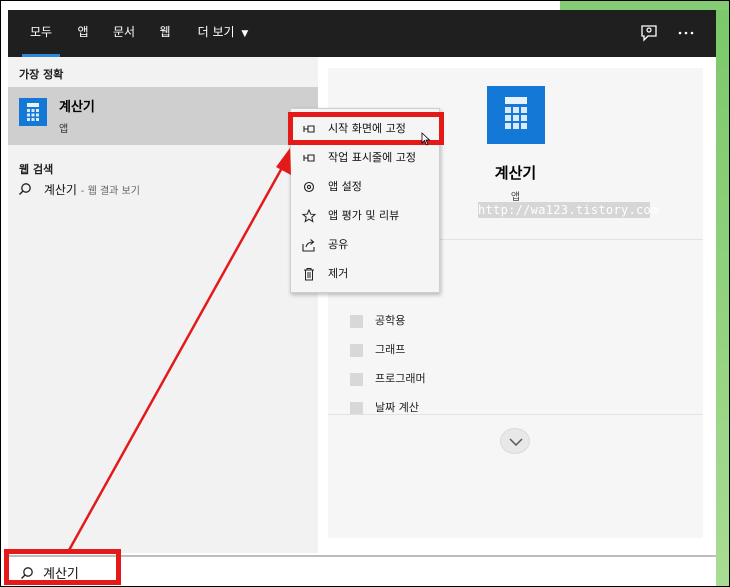 The width and height of the screenshot is (730, 587). Describe the element at coordinates (110, 191) in the screenshot. I see `web-search-suffix: - 웹 결과 보기` at that location.